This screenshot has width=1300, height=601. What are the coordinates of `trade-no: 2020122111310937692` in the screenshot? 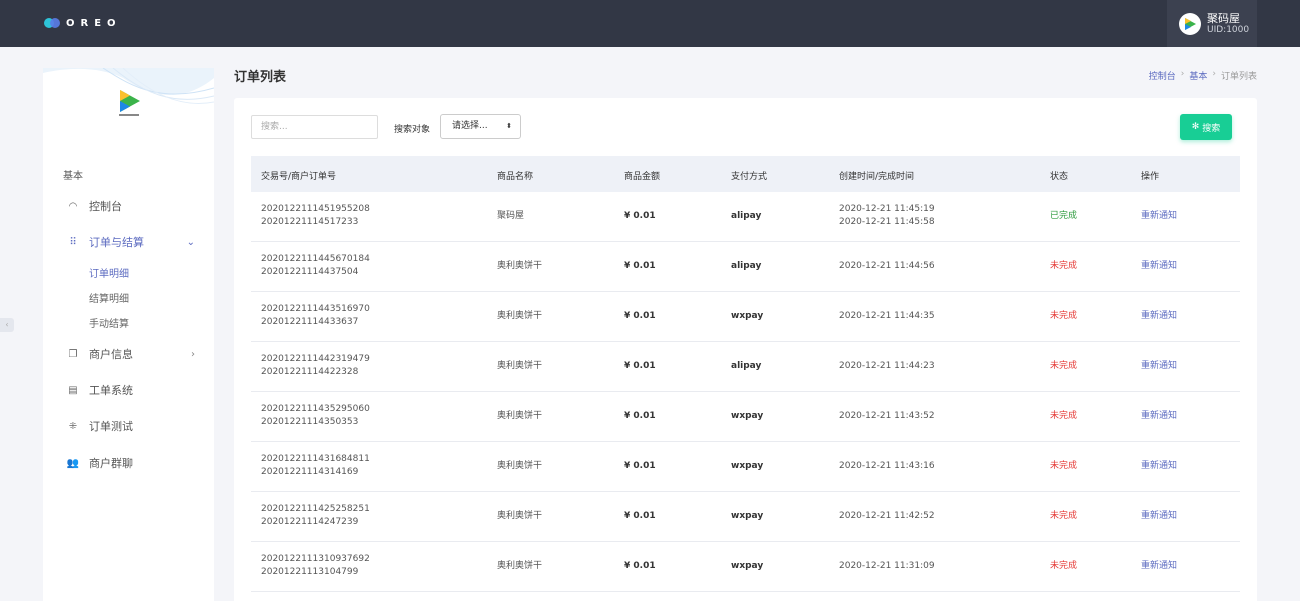 It's located at (315, 559).